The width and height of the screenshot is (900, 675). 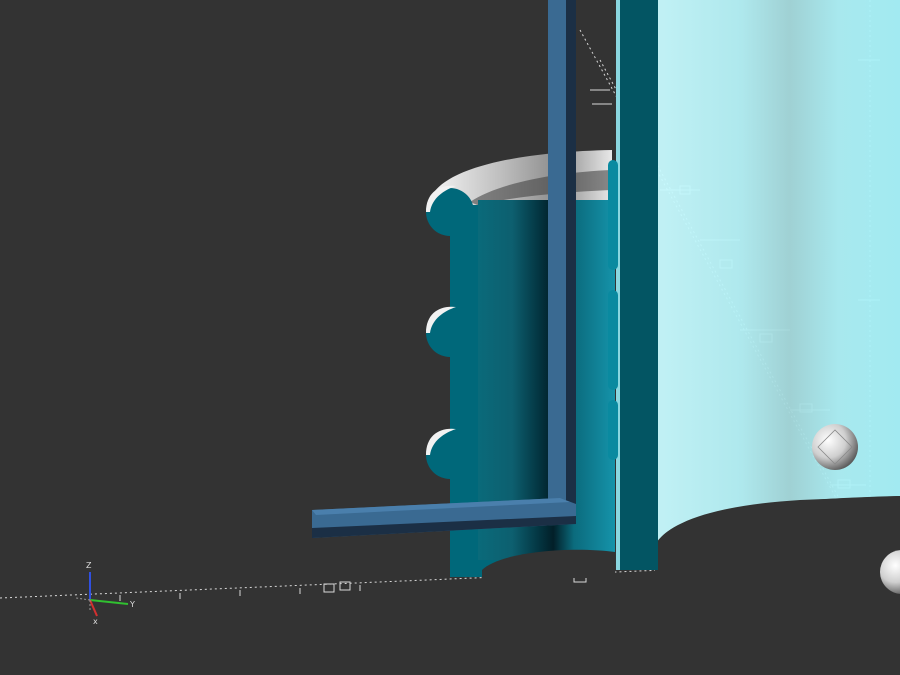 I want to click on cylinder-right-ridges, so click(x=613, y=310).